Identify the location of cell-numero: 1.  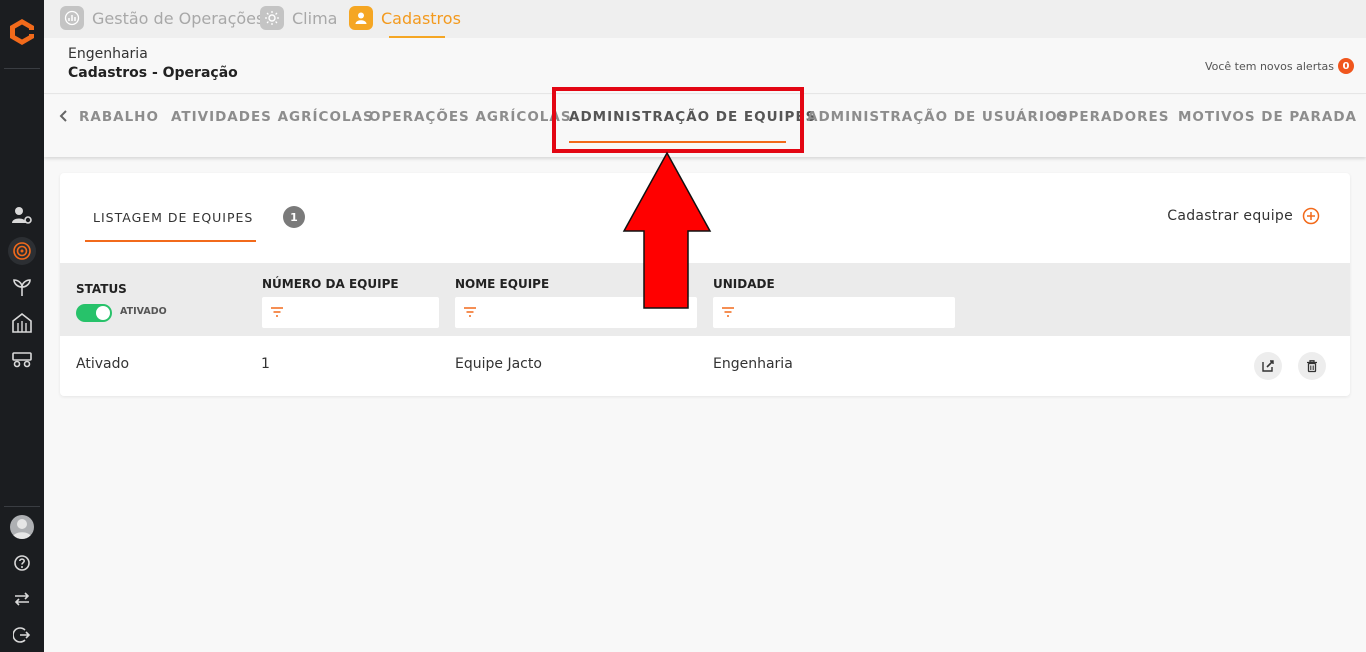
(265, 364).